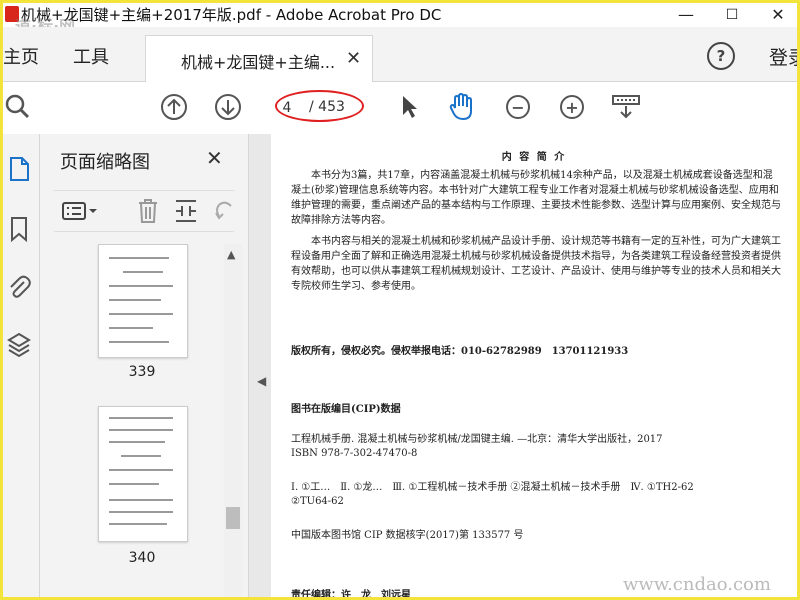 This screenshot has width=800, height=600. I want to click on delete-page-icon, so click(148, 211).